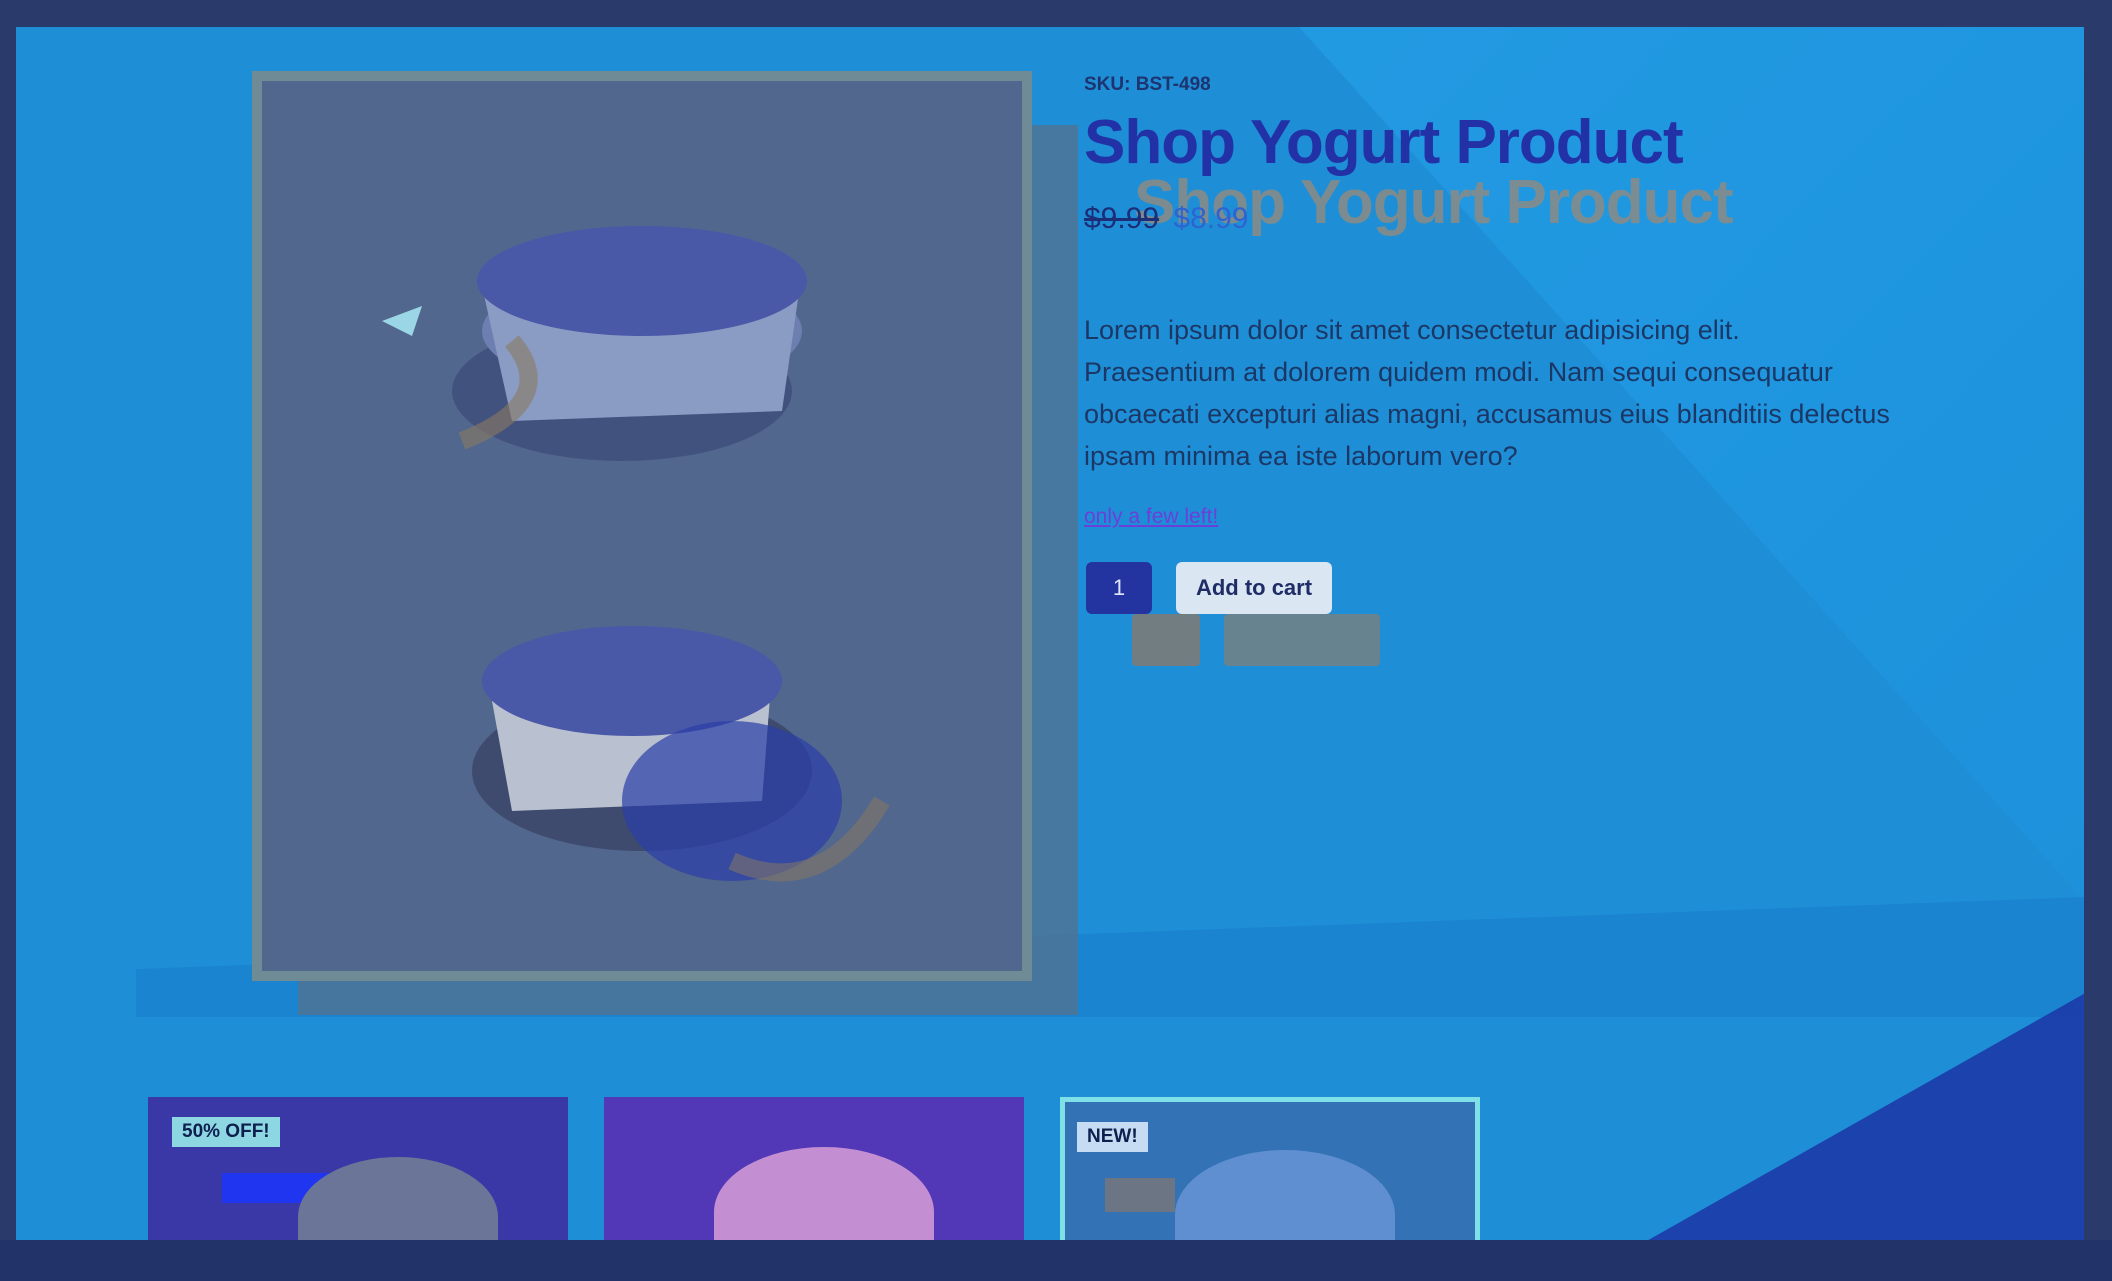  What do you see at coordinates (1056, 1260) in the screenshot?
I see `bottom-bar` at bounding box center [1056, 1260].